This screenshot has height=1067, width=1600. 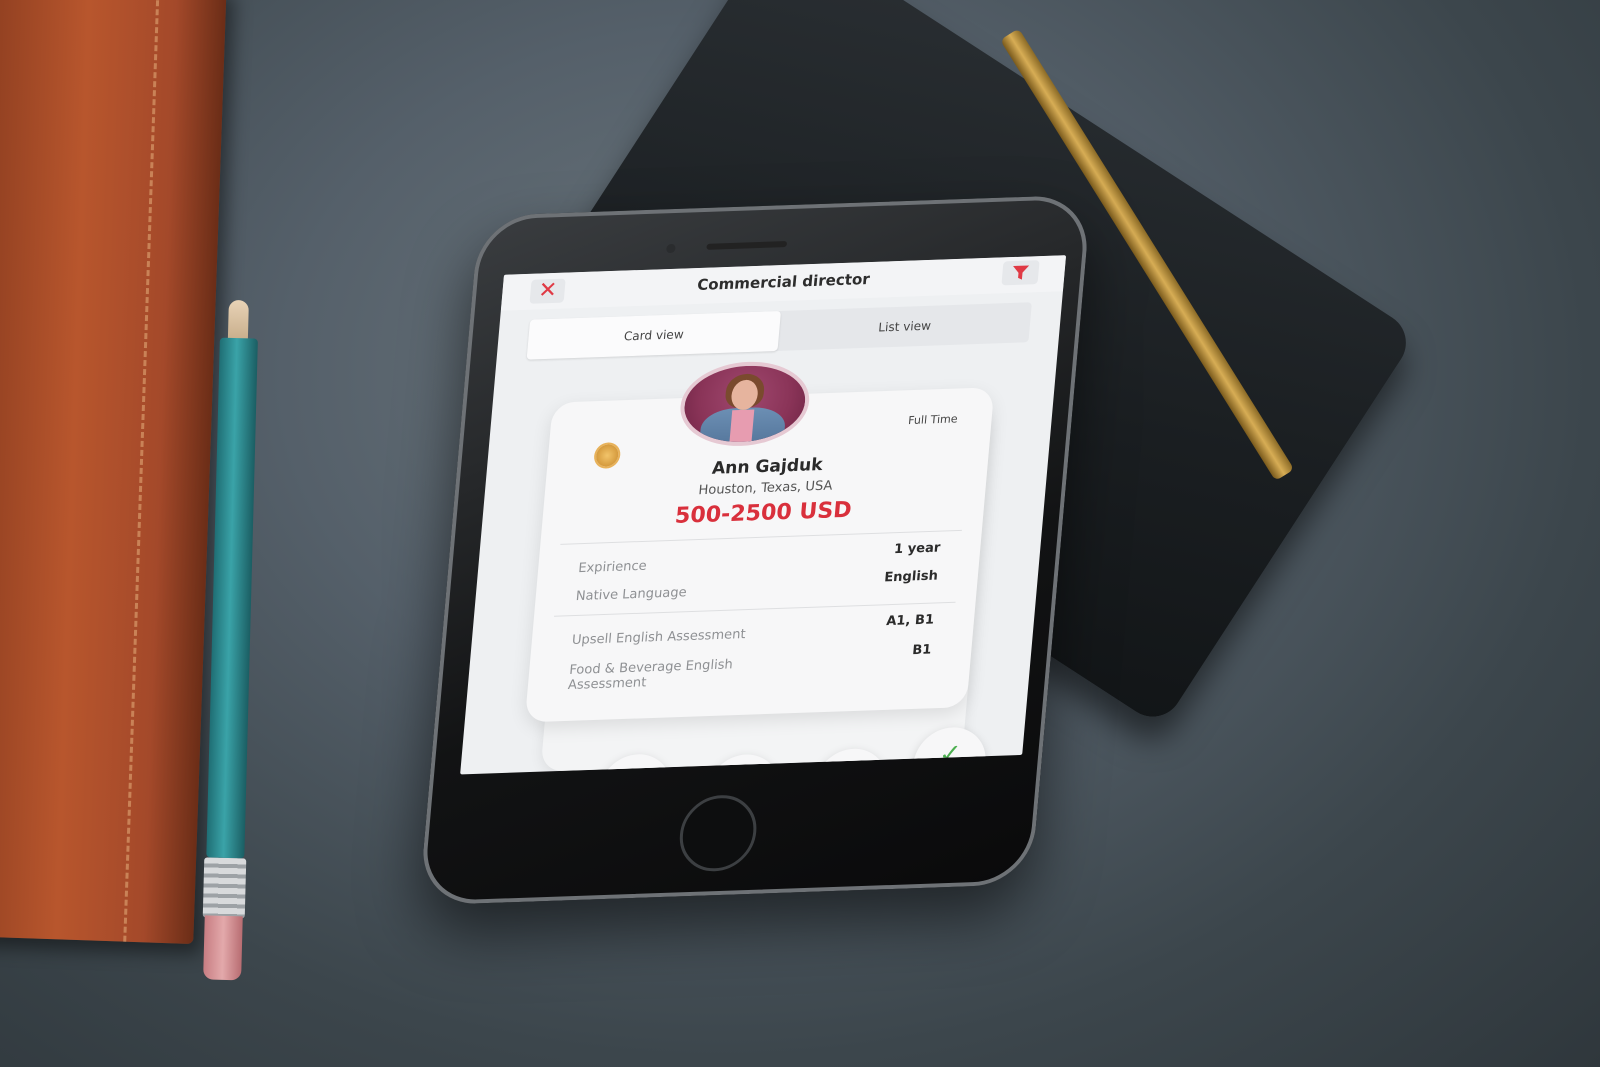 What do you see at coordinates (671, 248) in the screenshot?
I see `front-camera` at bounding box center [671, 248].